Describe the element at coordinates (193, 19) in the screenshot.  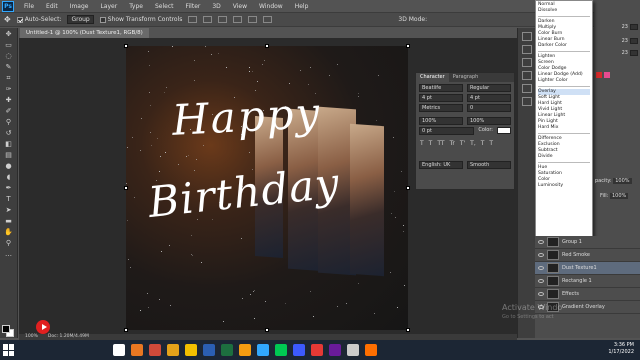
I see `align-top-icon` at that location.